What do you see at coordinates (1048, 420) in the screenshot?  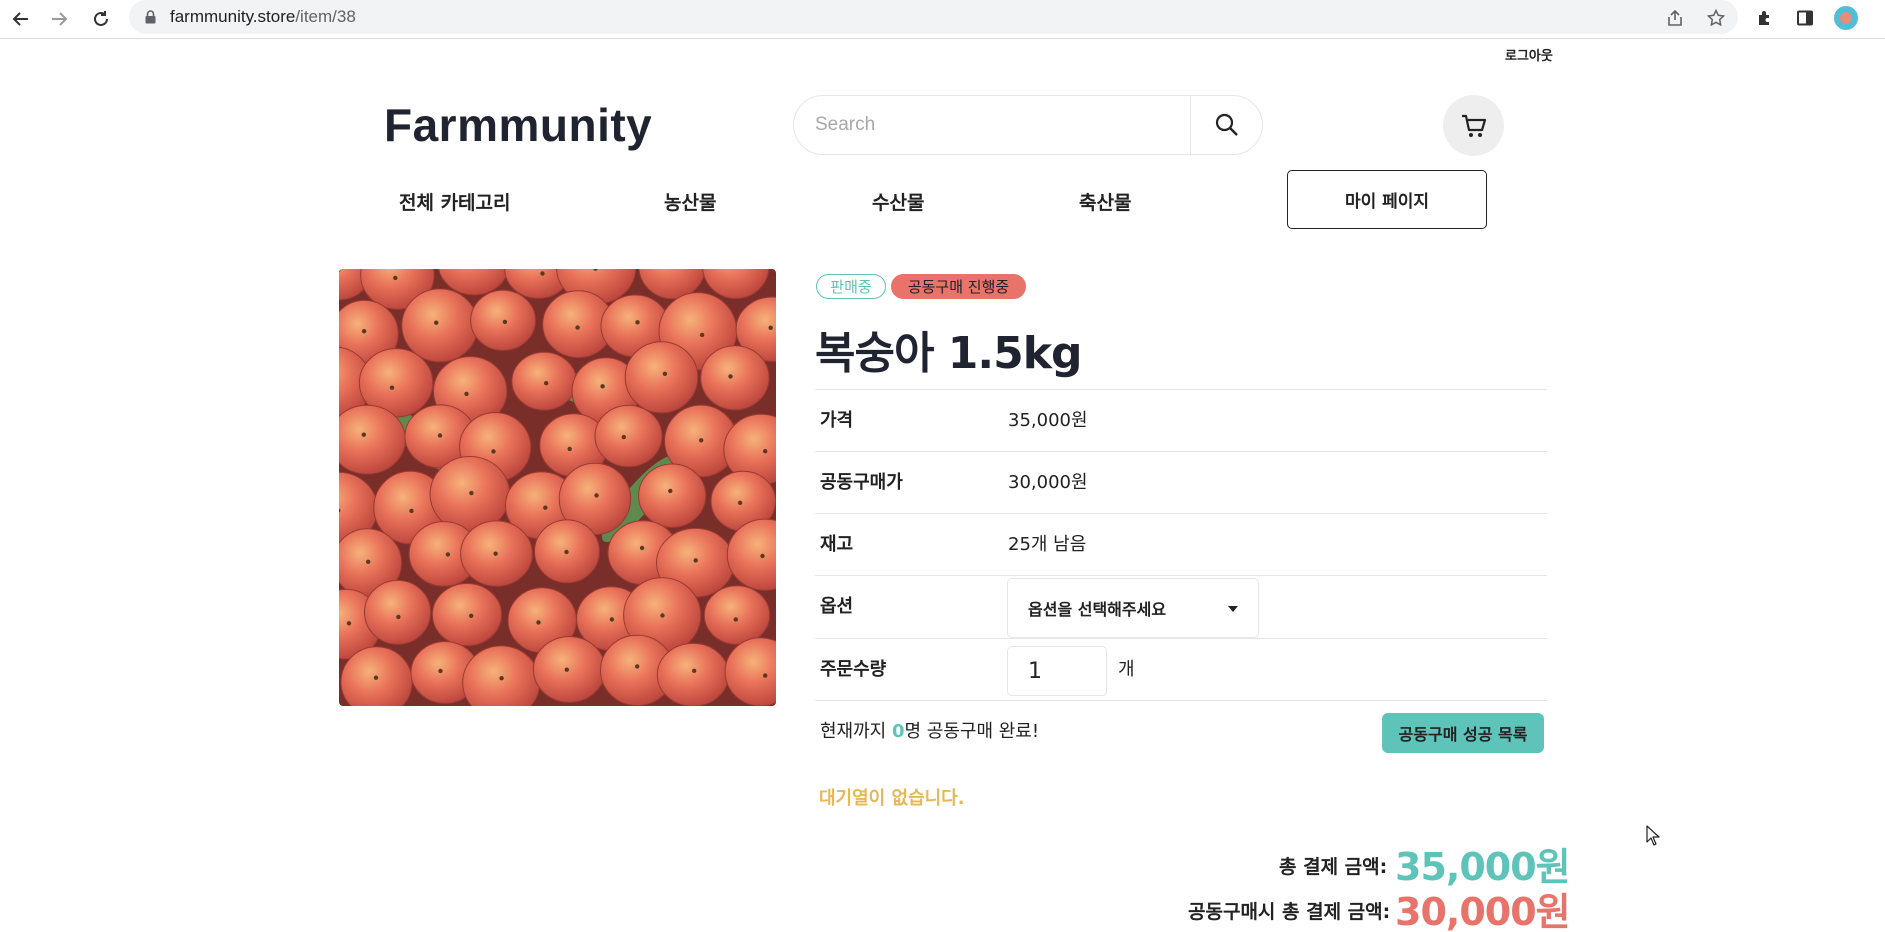 I see `price-value: 35,000원` at bounding box center [1048, 420].